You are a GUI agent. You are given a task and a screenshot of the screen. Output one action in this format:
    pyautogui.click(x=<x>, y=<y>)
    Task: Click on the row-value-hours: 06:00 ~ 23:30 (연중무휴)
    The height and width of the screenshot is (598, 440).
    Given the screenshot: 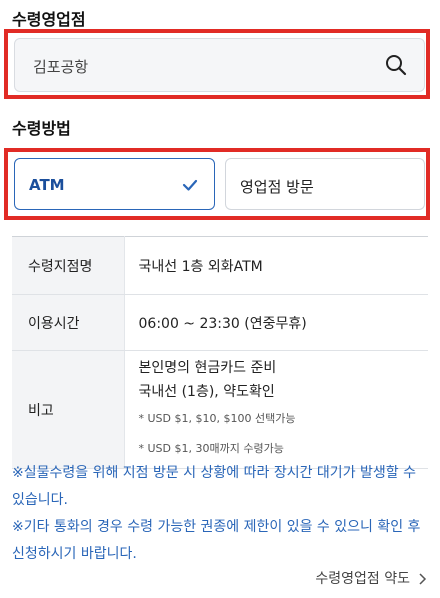 What is the action you would take?
    pyautogui.click(x=275, y=322)
    